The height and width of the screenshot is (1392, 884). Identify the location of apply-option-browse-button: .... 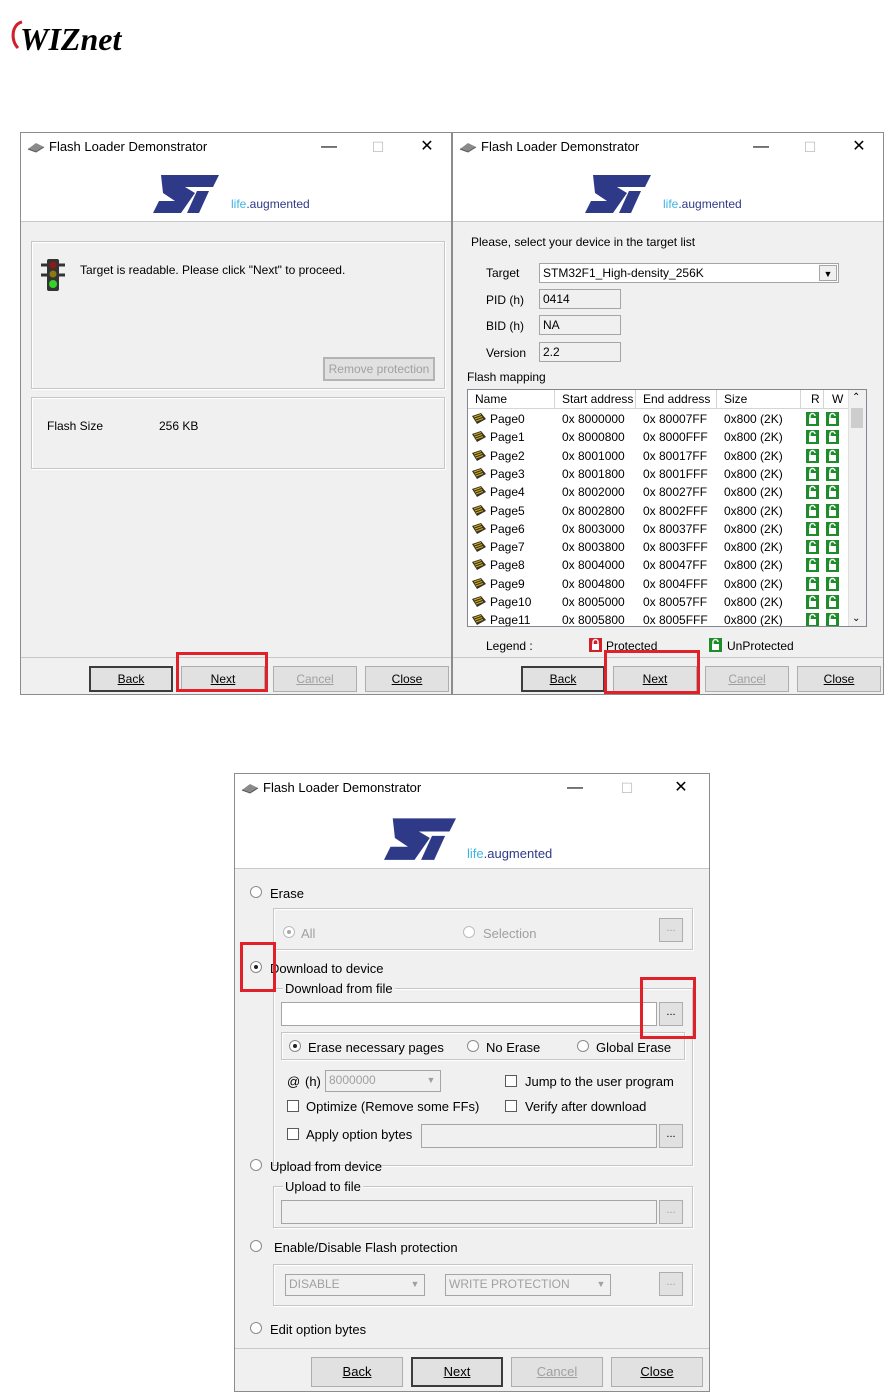
(671, 1136).